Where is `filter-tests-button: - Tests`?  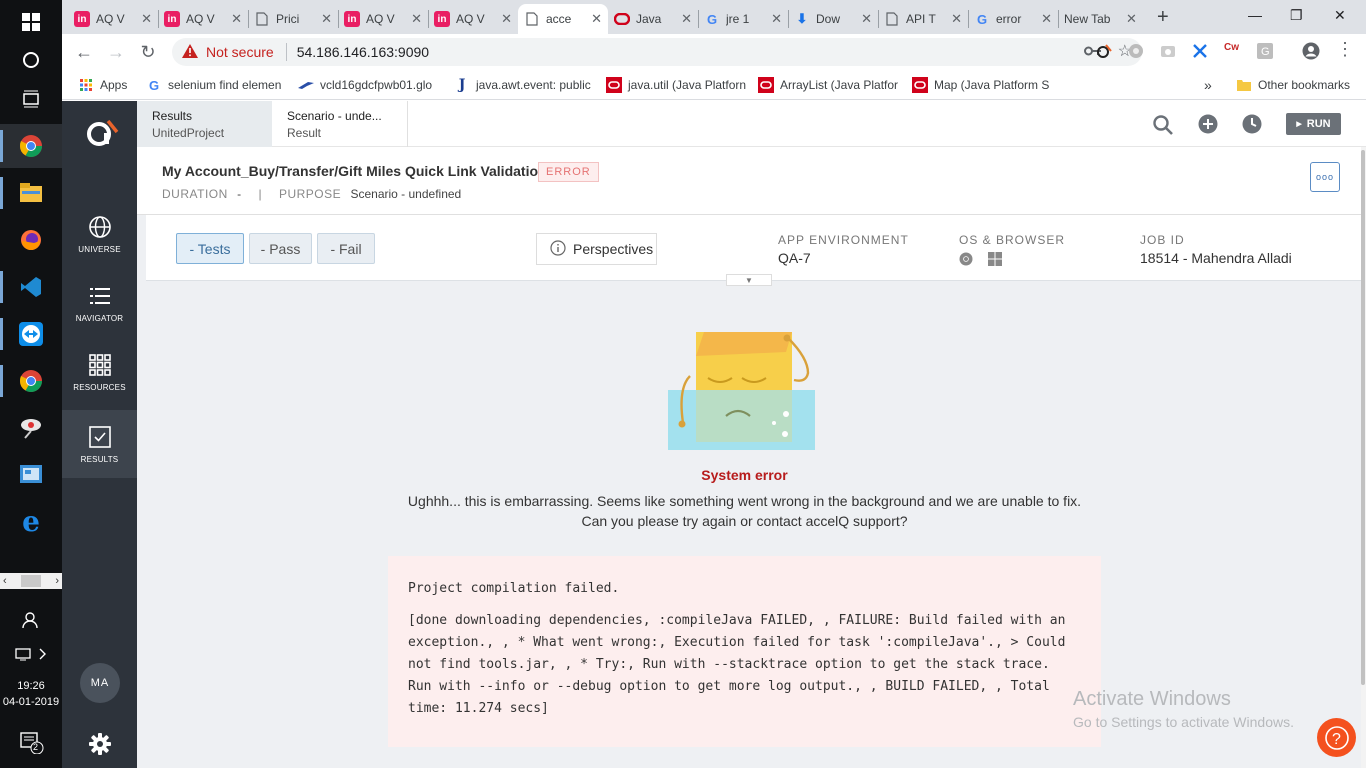 filter-tests-button: - Tests is located at coordinates (210, 248).